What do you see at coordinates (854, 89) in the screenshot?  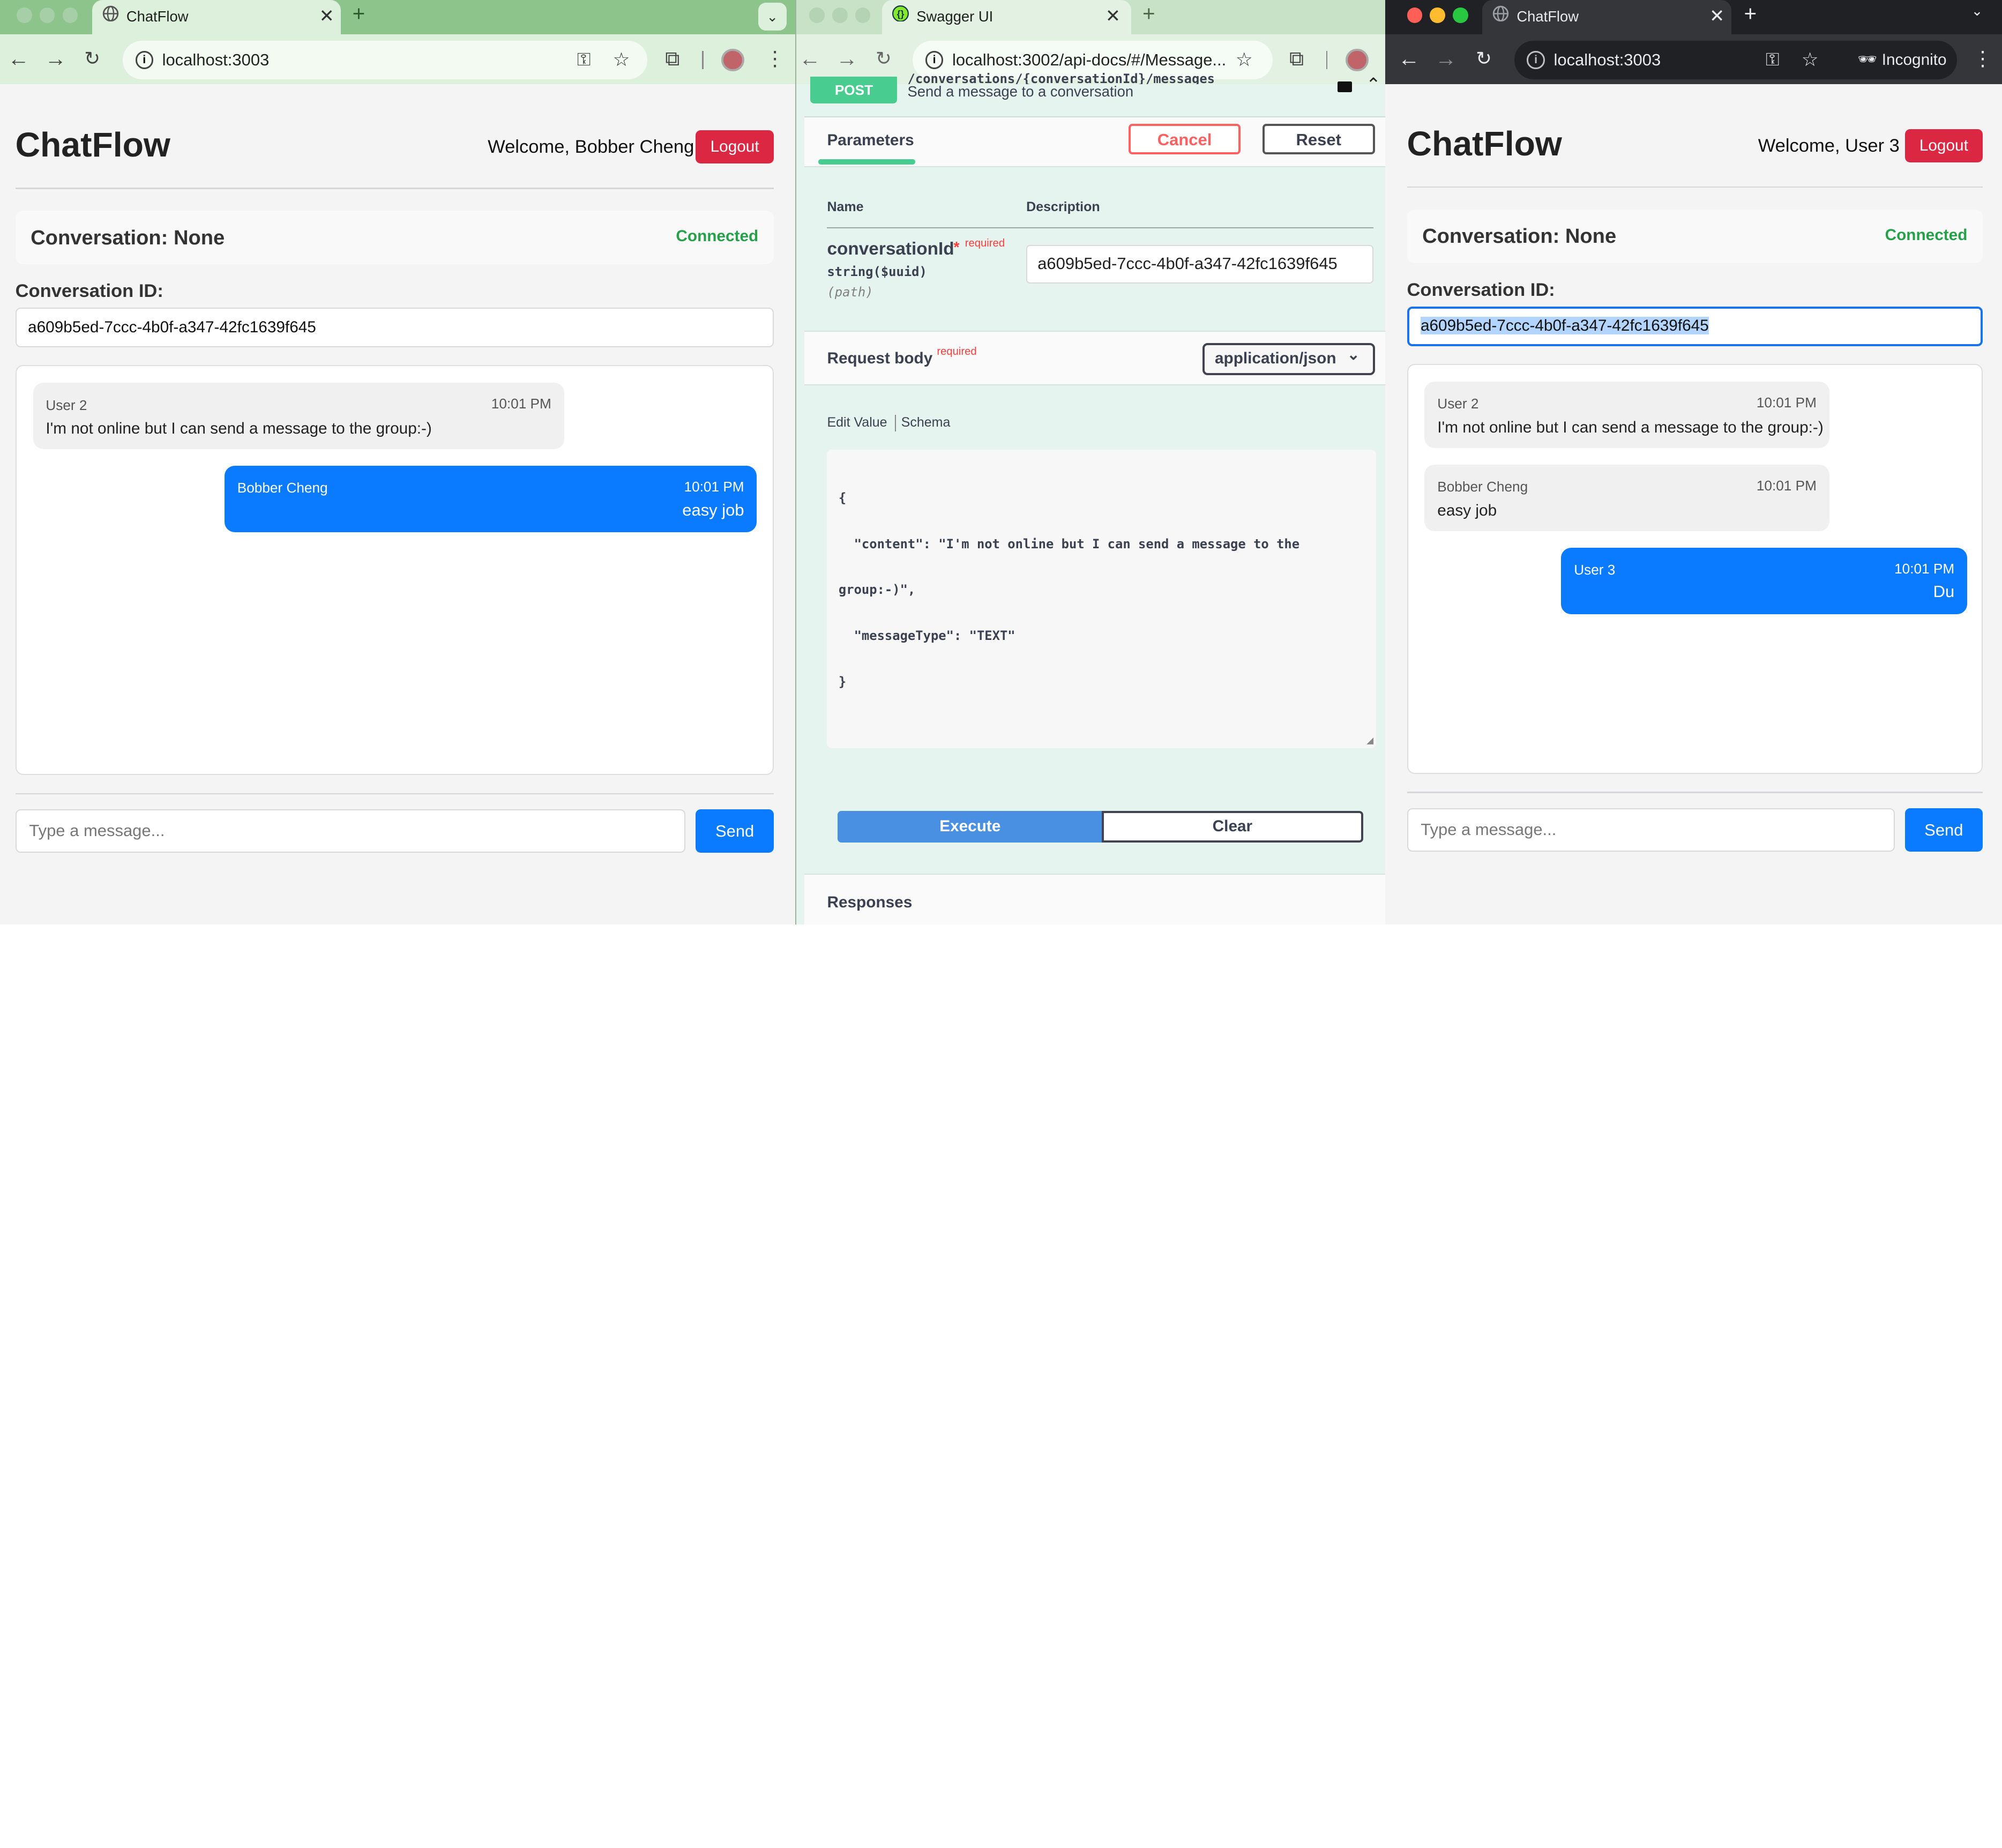 I see `http-method-badge: POST` at bounding box center [854, 89].